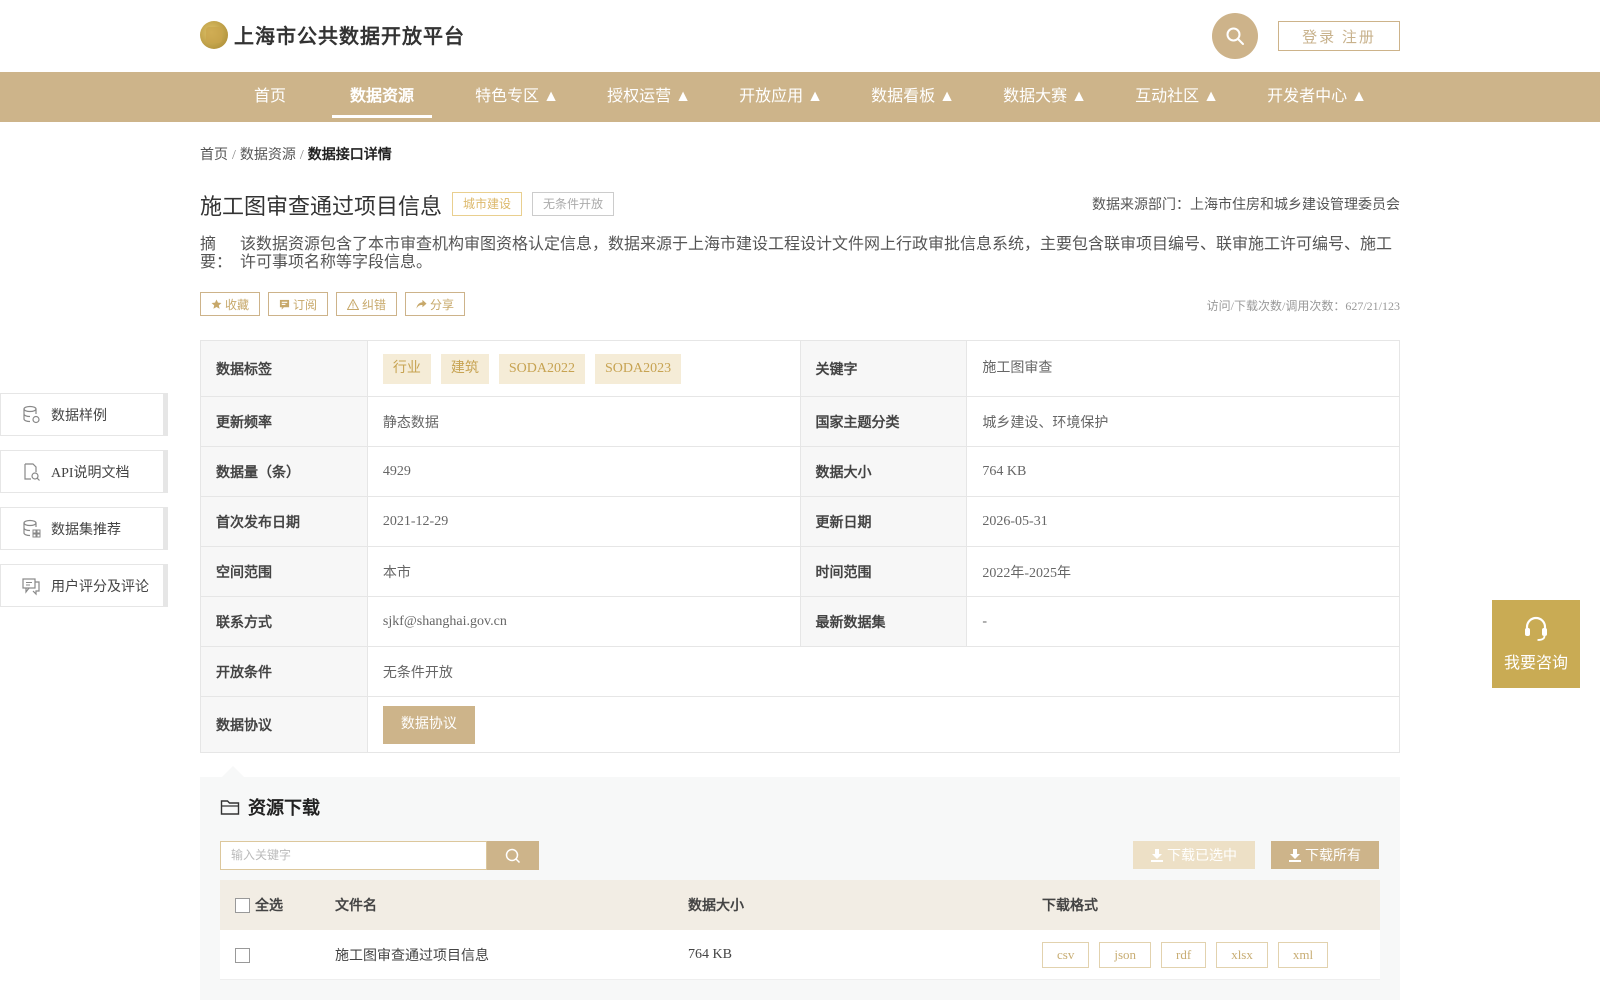  Describe the element at coordinates (79, 416) in the screenshot. I see `side-item-label: 数据样例` at that location.